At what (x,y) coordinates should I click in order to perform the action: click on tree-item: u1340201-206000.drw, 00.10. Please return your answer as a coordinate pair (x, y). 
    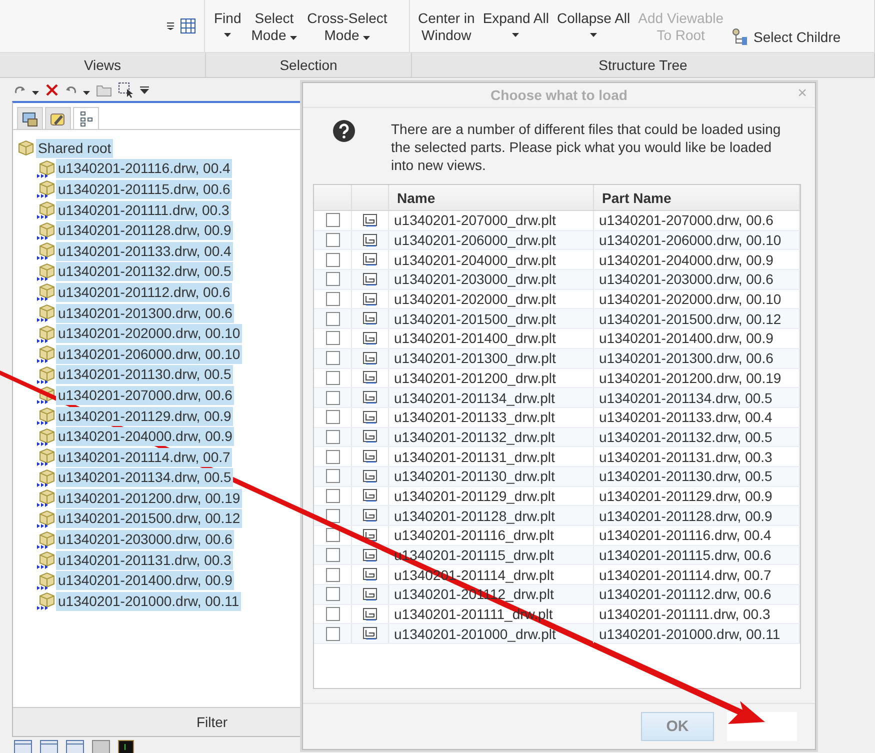
    Looking at the image, I should click on (149, 354).